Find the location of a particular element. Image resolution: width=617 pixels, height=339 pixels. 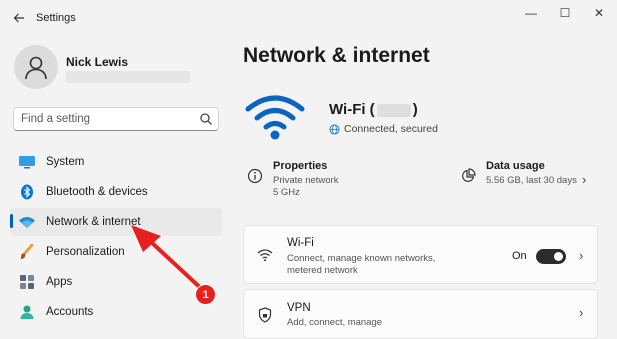

sidebar-item-label: Apps is located at coordinates (59, 282).